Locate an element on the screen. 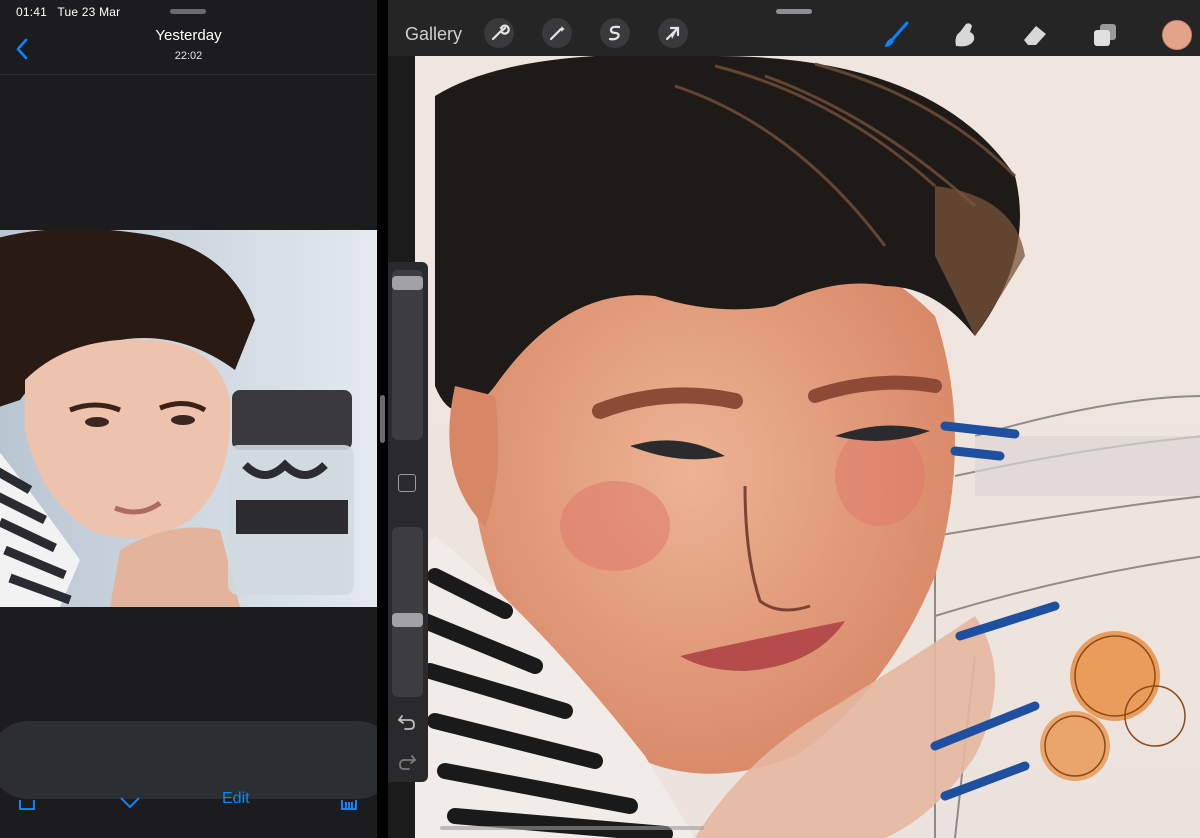 The height and width of the screenshot is (838, 1200). share-icon is located at coordinates (27, 801).